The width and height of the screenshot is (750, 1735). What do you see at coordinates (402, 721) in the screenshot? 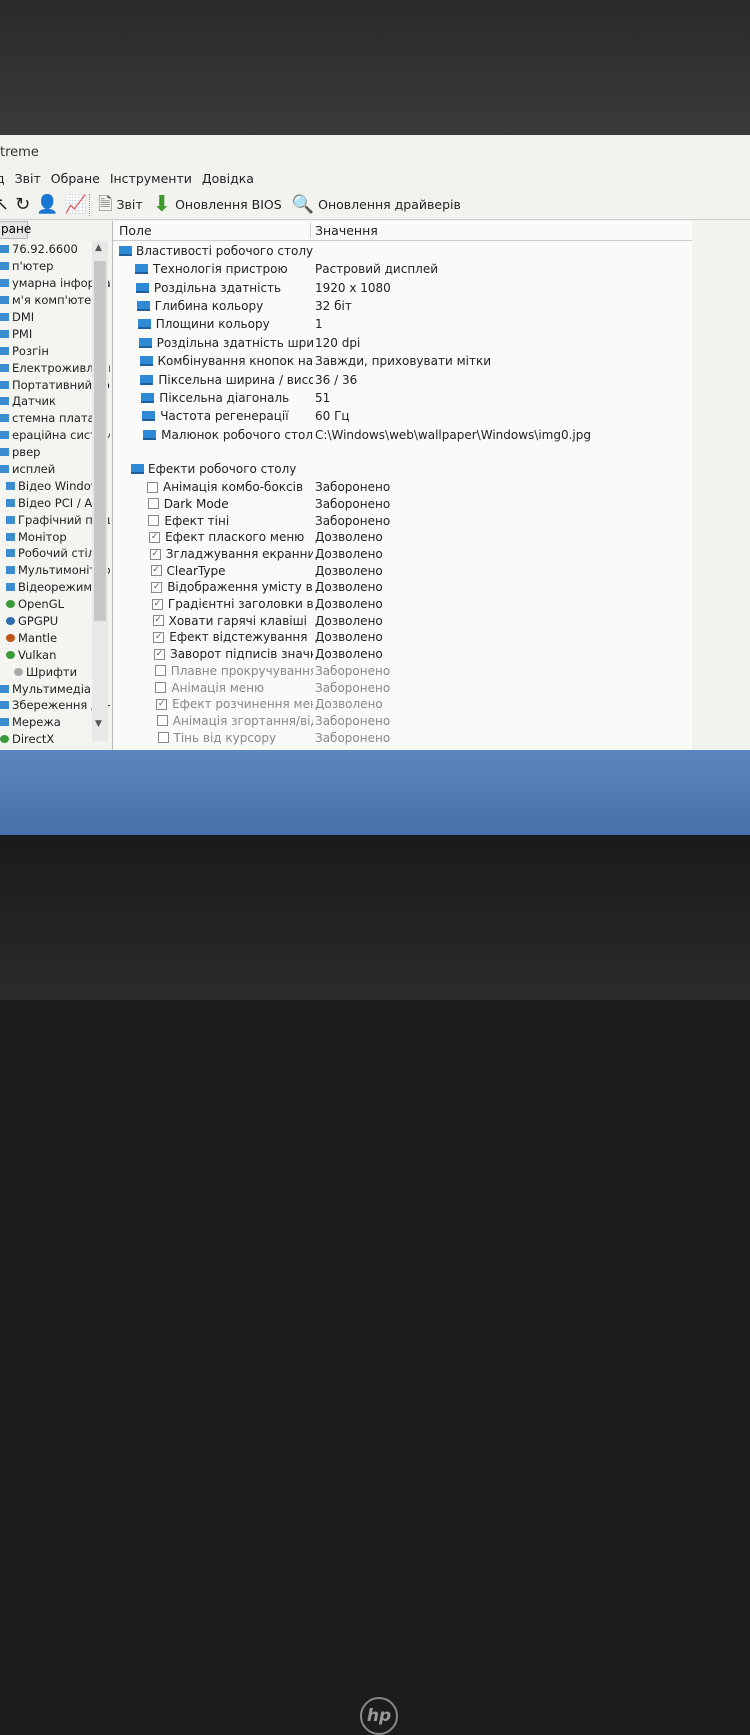
I see `table-row: Анімація згортання/віднов...Заборонено` at bounding box center [402, 721].